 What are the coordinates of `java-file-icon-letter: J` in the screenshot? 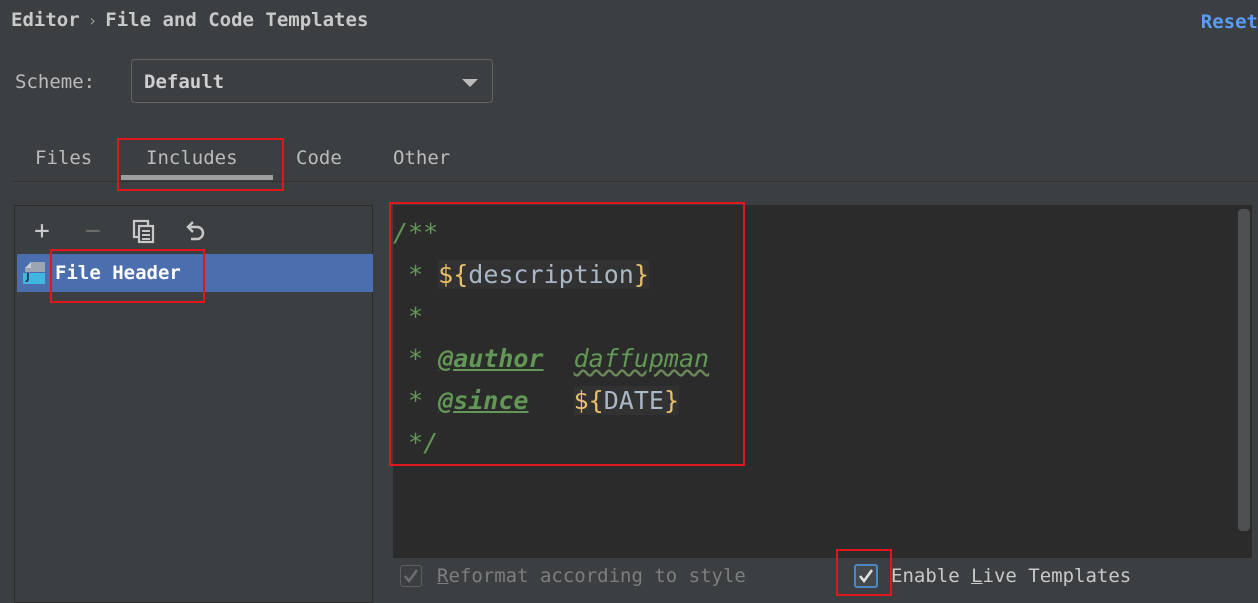 It's located at (28, 277).